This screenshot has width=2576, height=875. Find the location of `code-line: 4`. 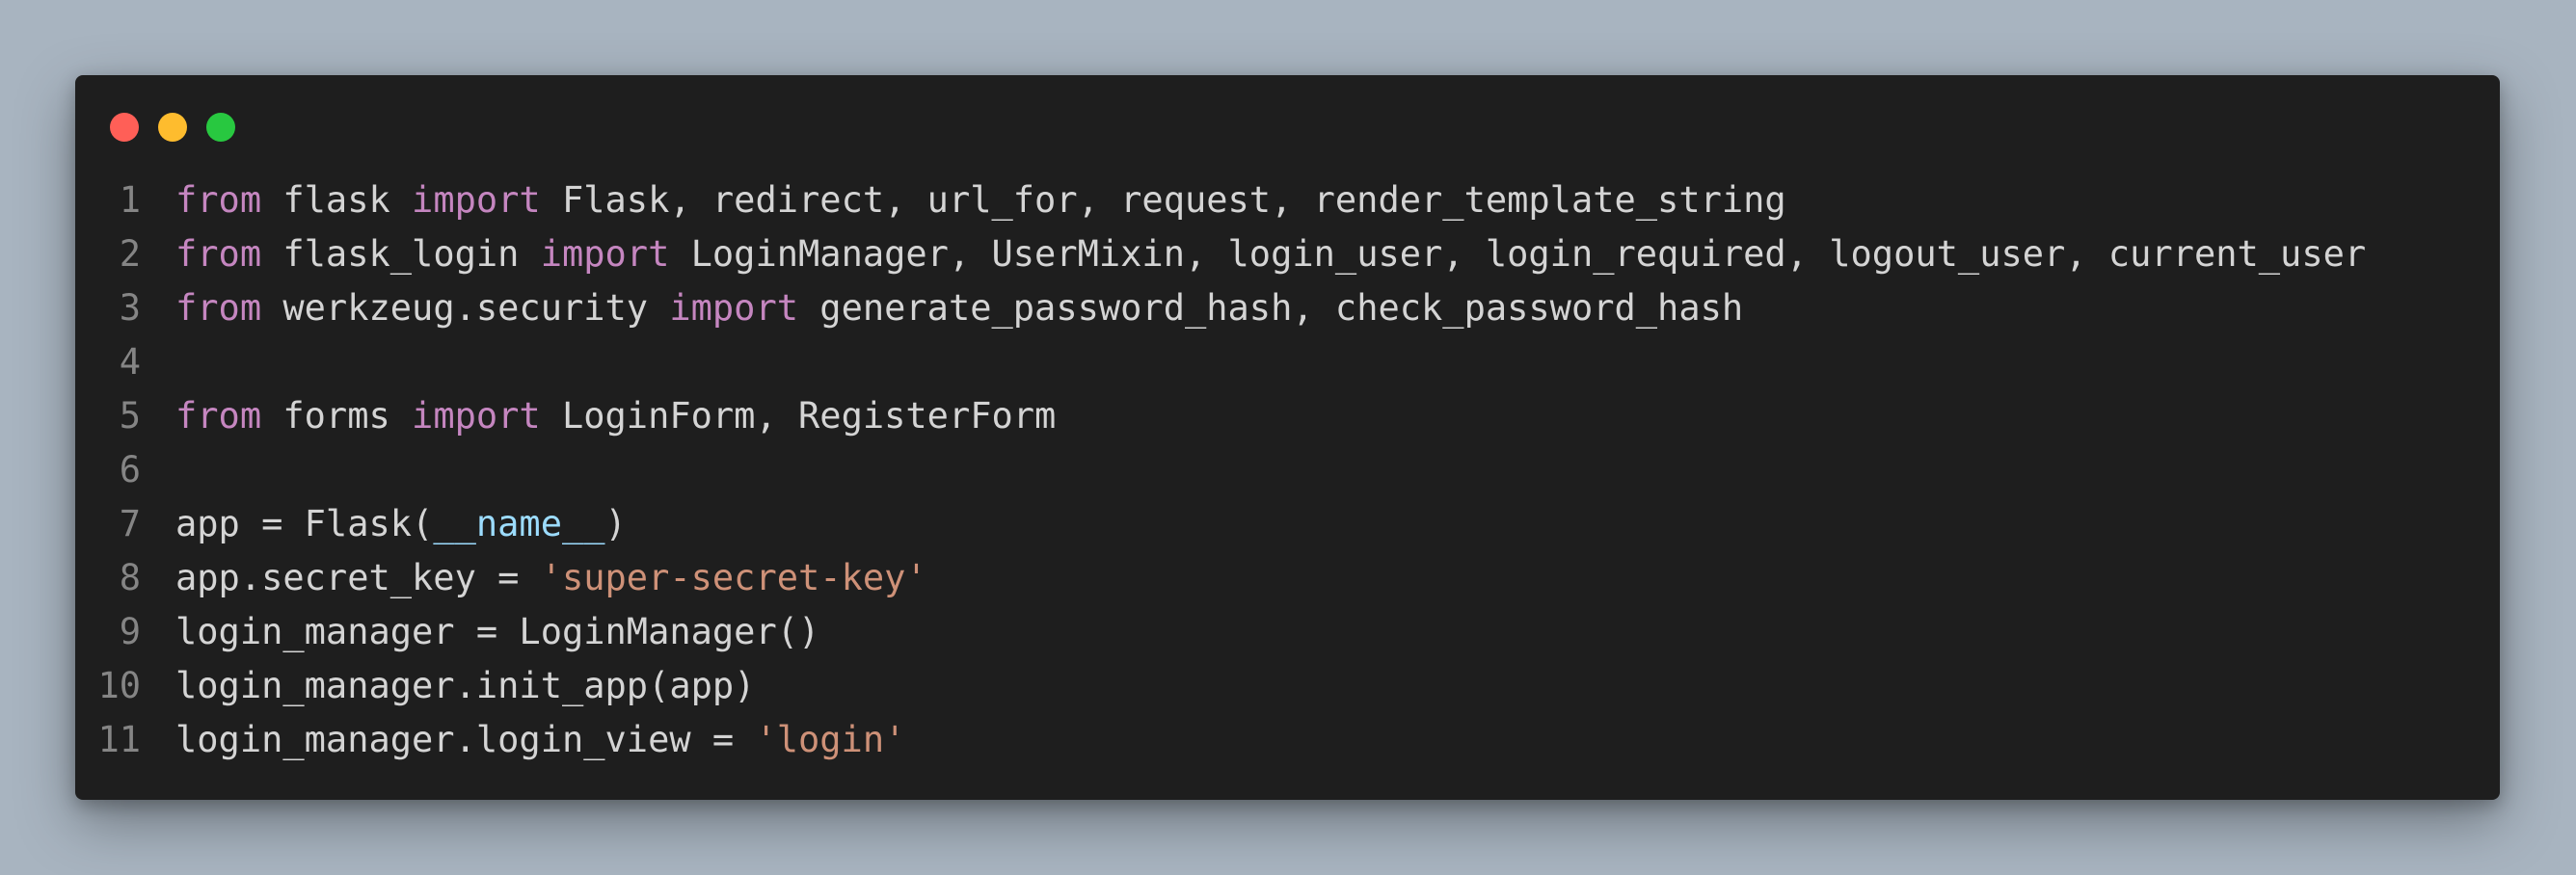

code-line: 4 is located at coordinates (1288, 362).